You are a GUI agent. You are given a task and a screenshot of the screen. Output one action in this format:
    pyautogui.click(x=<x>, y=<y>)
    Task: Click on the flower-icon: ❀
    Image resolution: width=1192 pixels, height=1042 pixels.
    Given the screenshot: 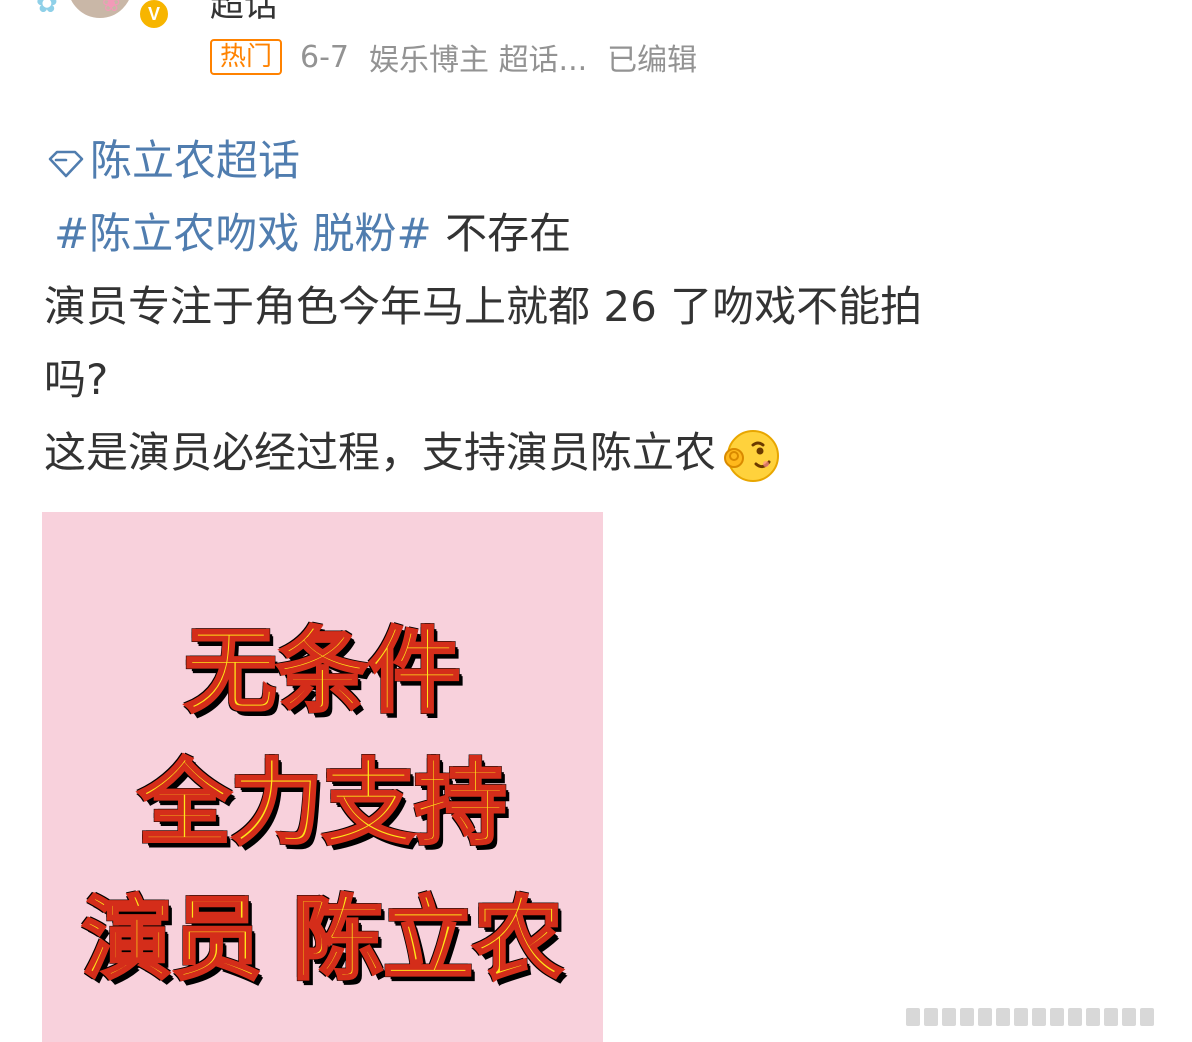 What is the action you would take?
    pyautogui.click(x=111, y=8)
    